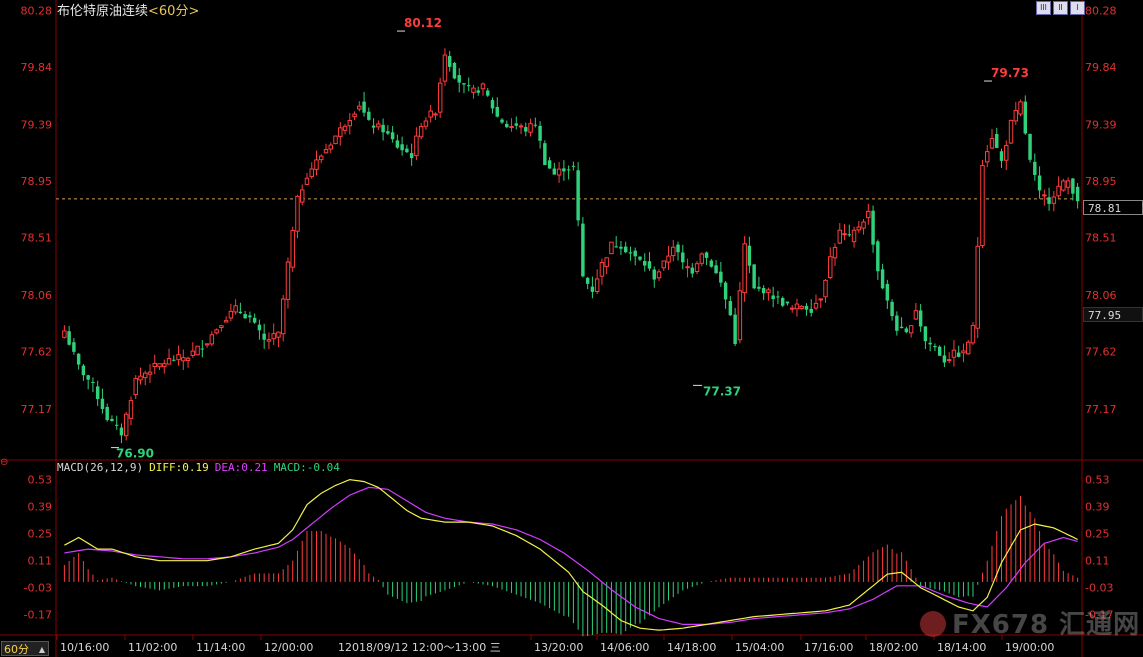 The image size is (1143, 657). What do you see at coordinates (174, 11) in the screenshot?
I see `period-label: <60分>` at bounding box center [174, 11].